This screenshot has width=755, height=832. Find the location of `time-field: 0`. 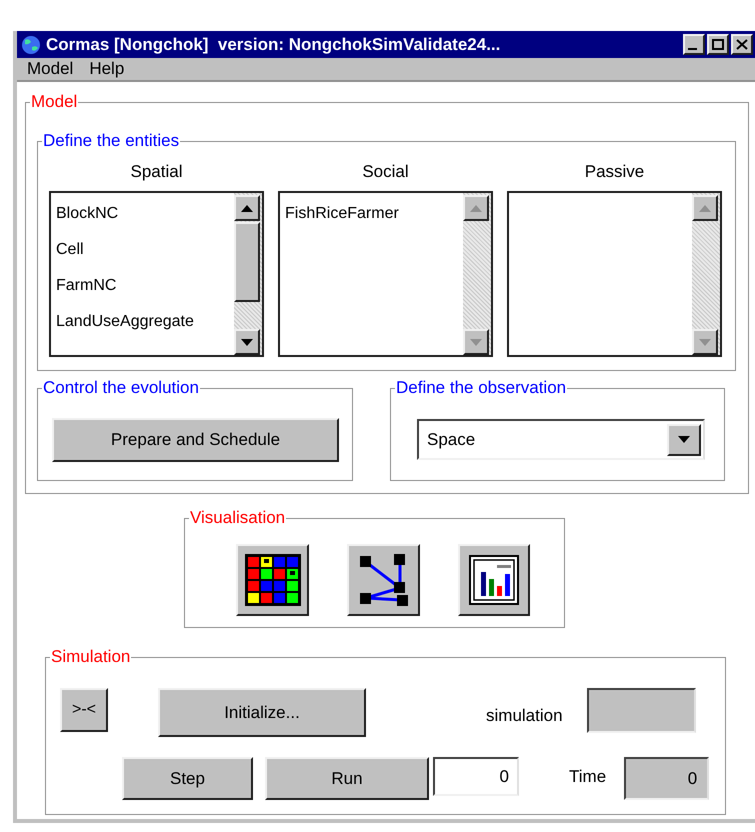

time-field: 0 is located at coordinates (667, 778).